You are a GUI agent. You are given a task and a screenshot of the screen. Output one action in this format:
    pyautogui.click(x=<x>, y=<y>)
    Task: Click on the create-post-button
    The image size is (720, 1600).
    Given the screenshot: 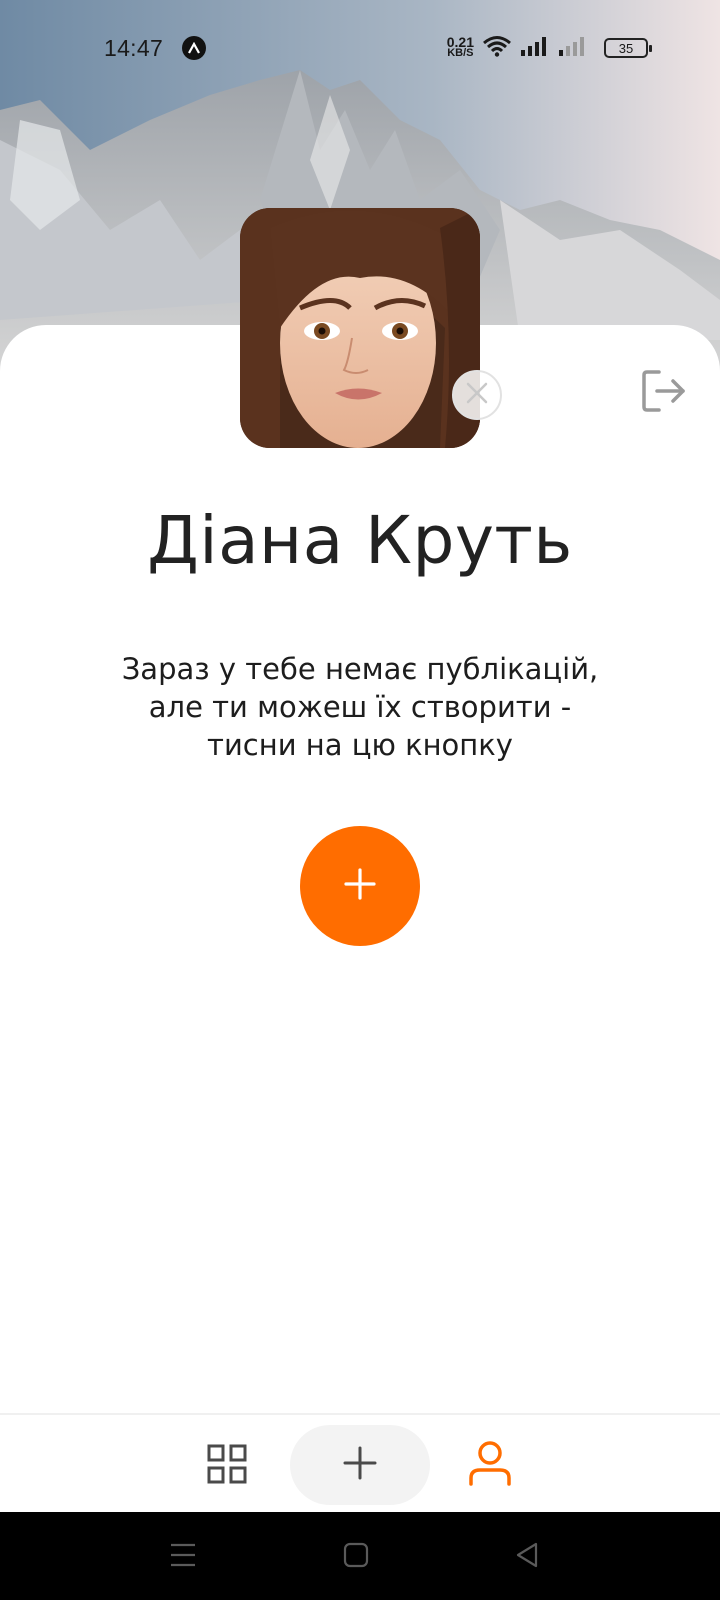 What is the action you would take?
    pyautogui.click(x=360, y=886)
    